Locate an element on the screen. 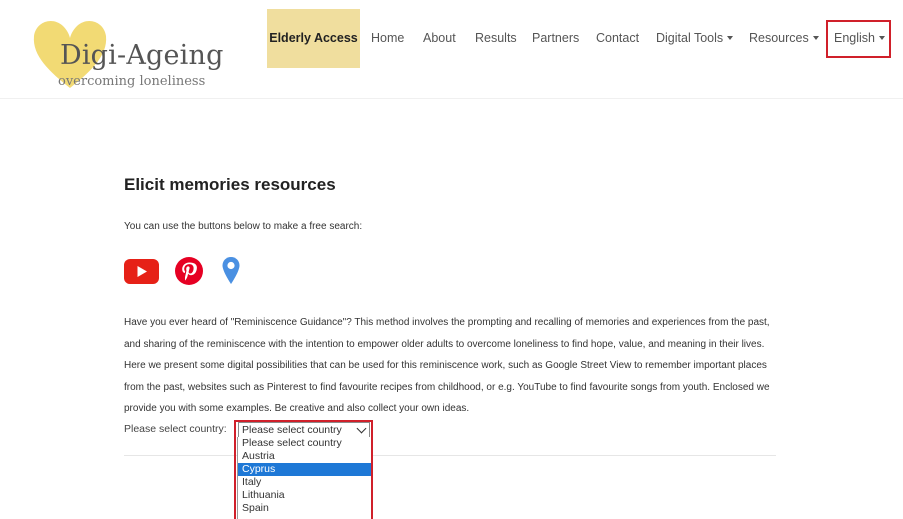  site-logo: Digi-Ageing overcoming loneliness is located at coordinates (130, 54).